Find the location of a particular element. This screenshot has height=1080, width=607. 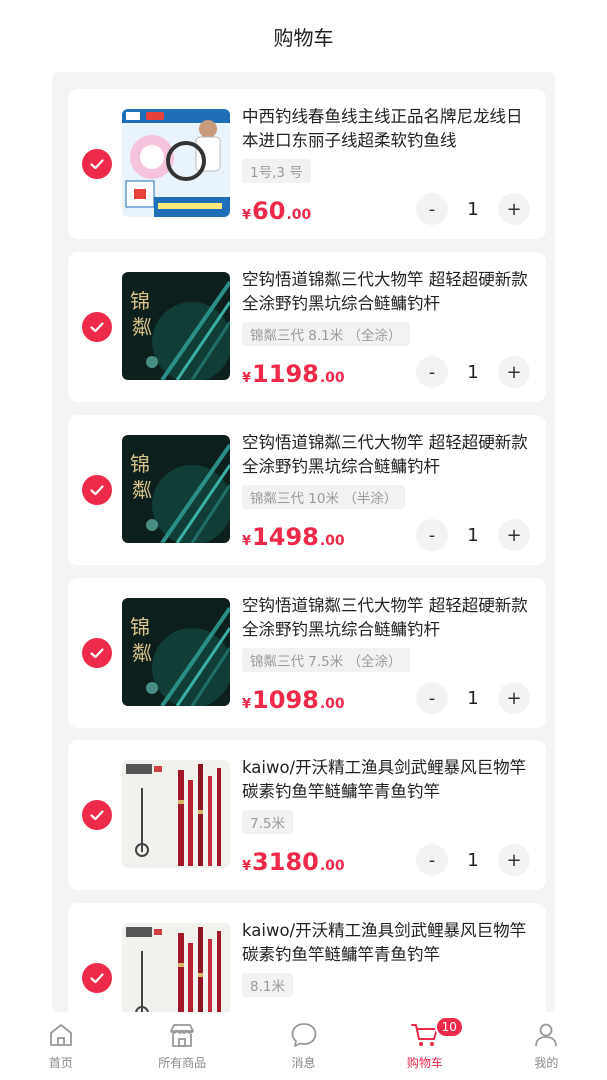

header: 购物车 is located at coordinates (303, 36).